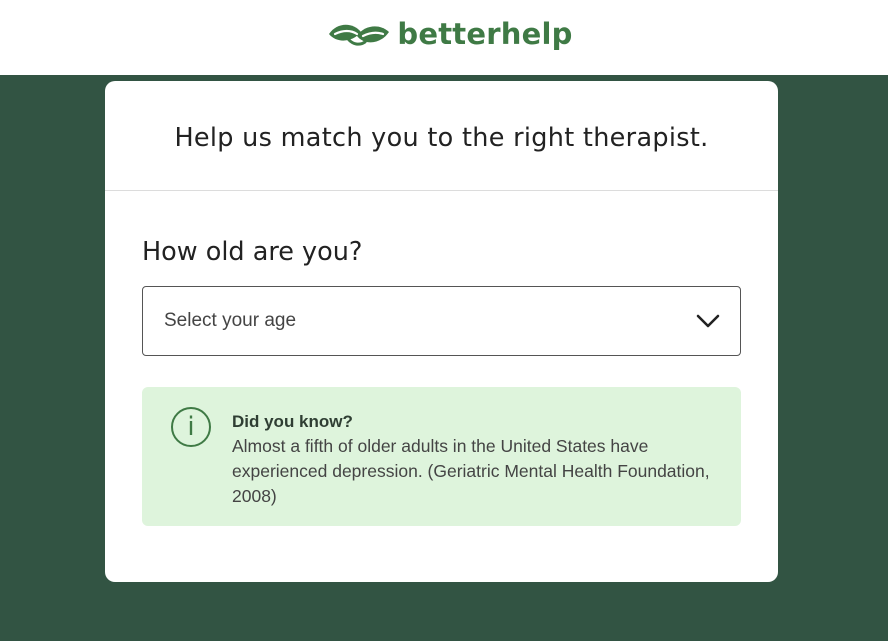 Image resolution: width=888 pixels, height=641 pixels. Describe the element at coordinates (292, 421) in the screenshot. I see `info-title: Did you know?` at that location.